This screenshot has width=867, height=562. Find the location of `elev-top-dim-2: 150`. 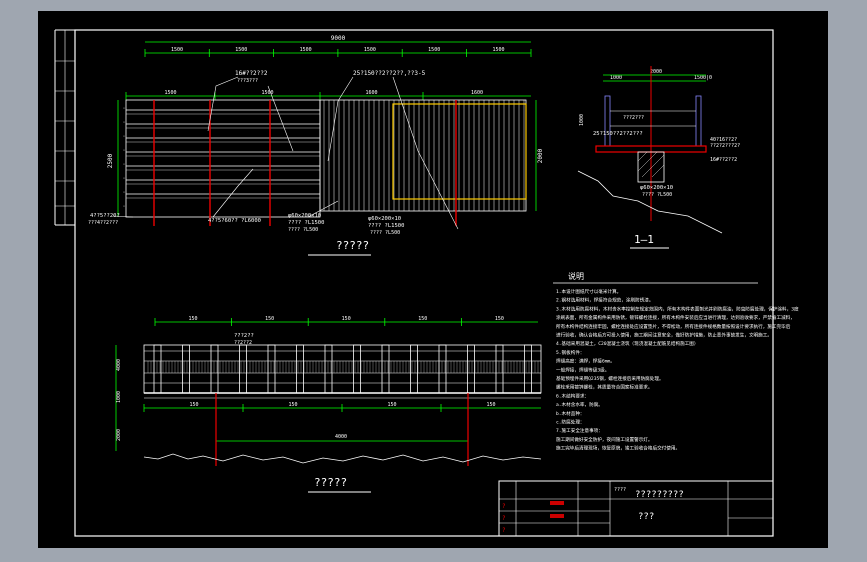

elev-top-dim-2: 150 is located at coordinates (346, 319).